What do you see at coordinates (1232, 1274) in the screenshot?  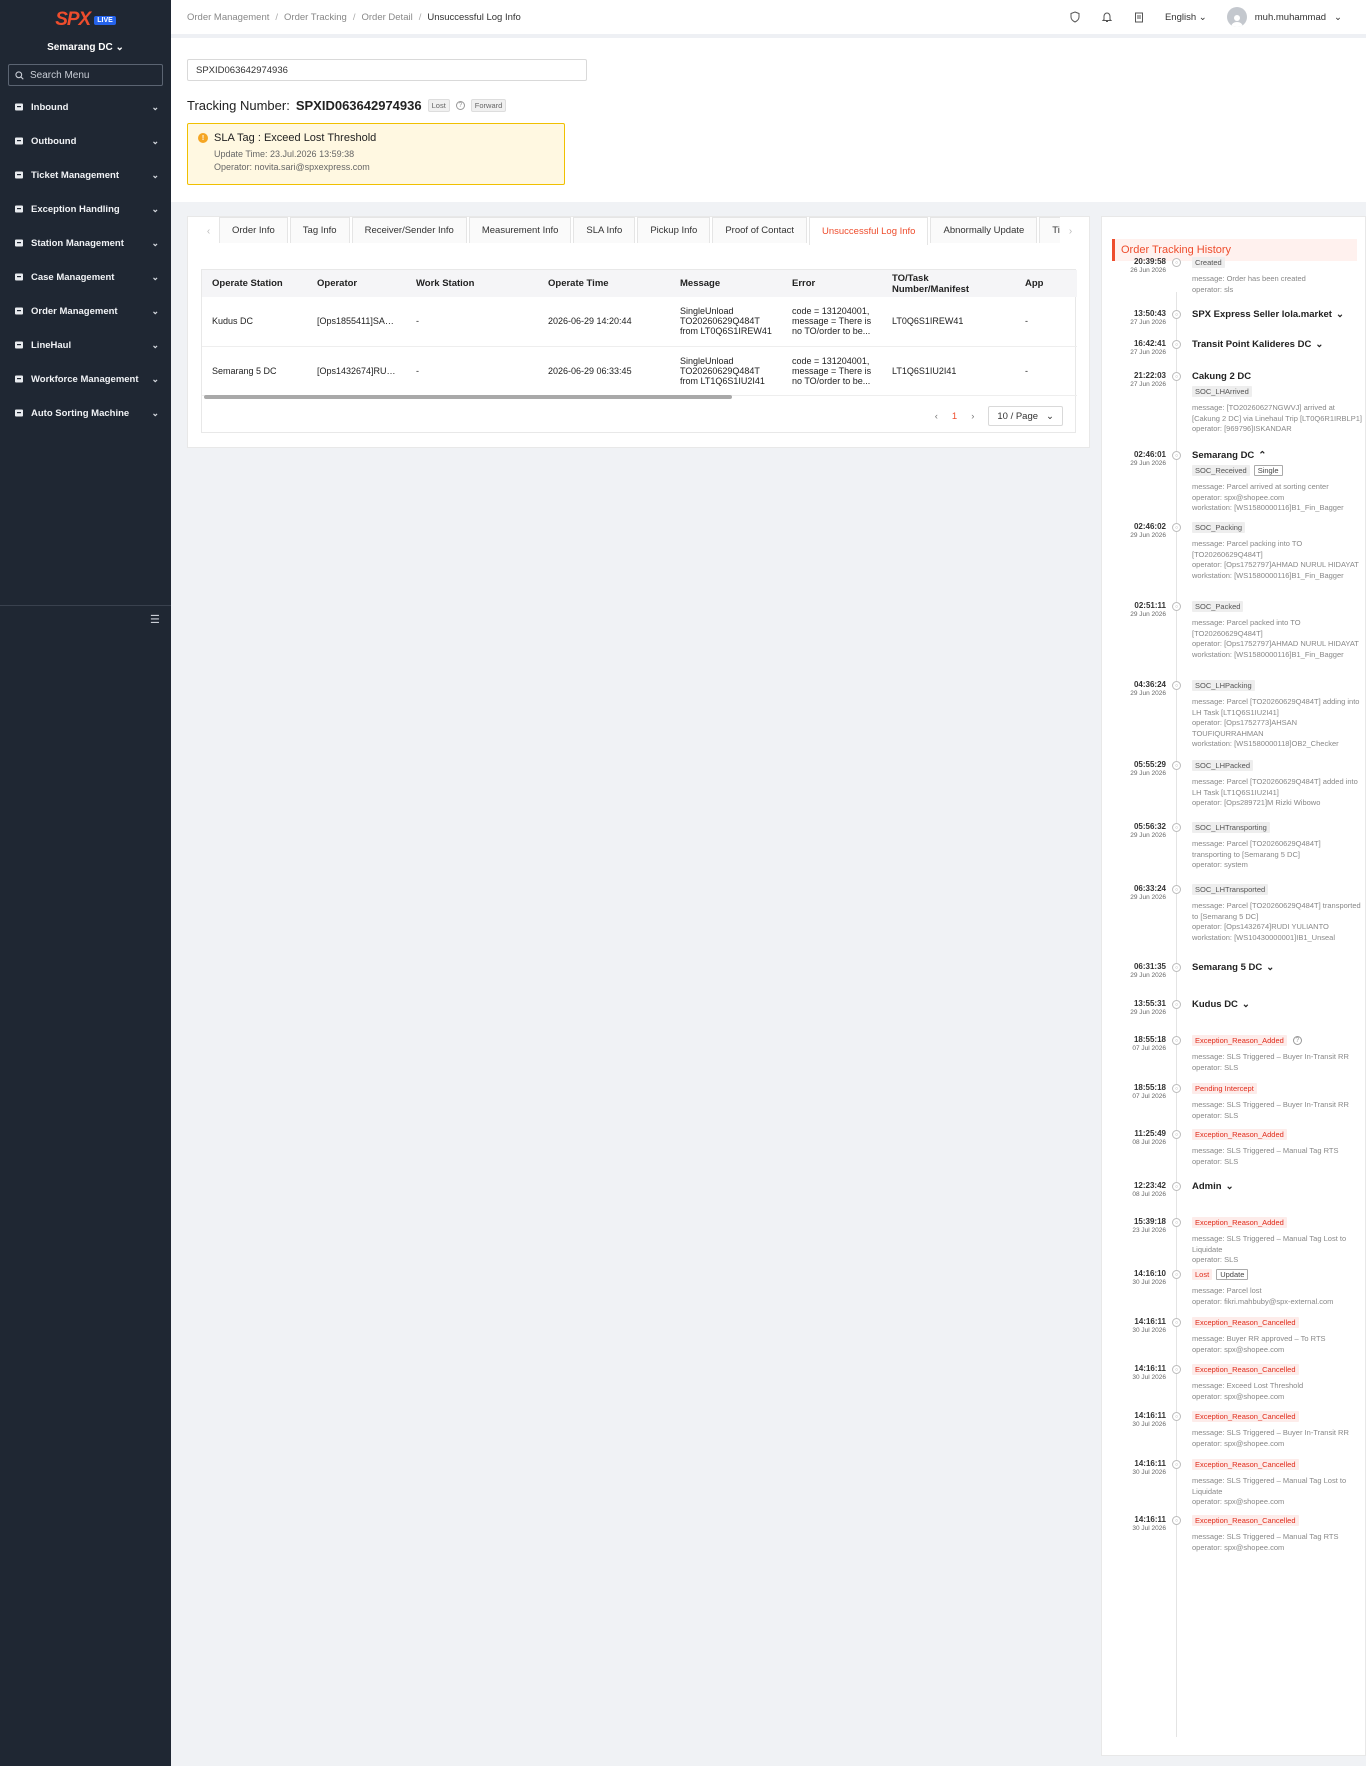 I see `status-badge: Update` at bounding box center [1232, 1274].